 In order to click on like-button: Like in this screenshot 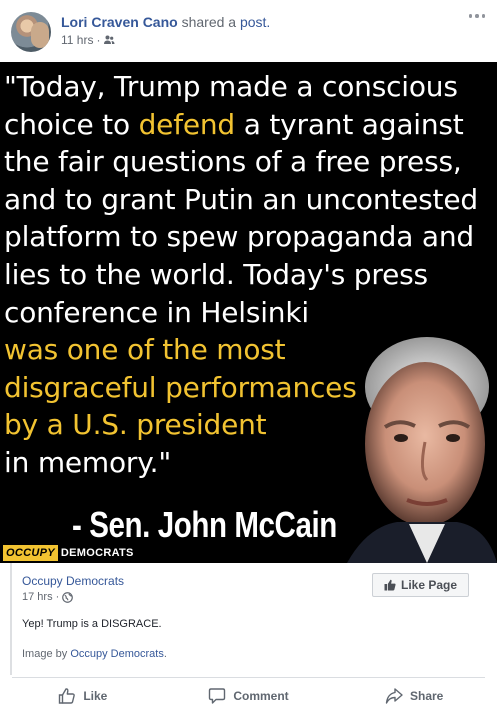, I will do `click(83, 696)`.